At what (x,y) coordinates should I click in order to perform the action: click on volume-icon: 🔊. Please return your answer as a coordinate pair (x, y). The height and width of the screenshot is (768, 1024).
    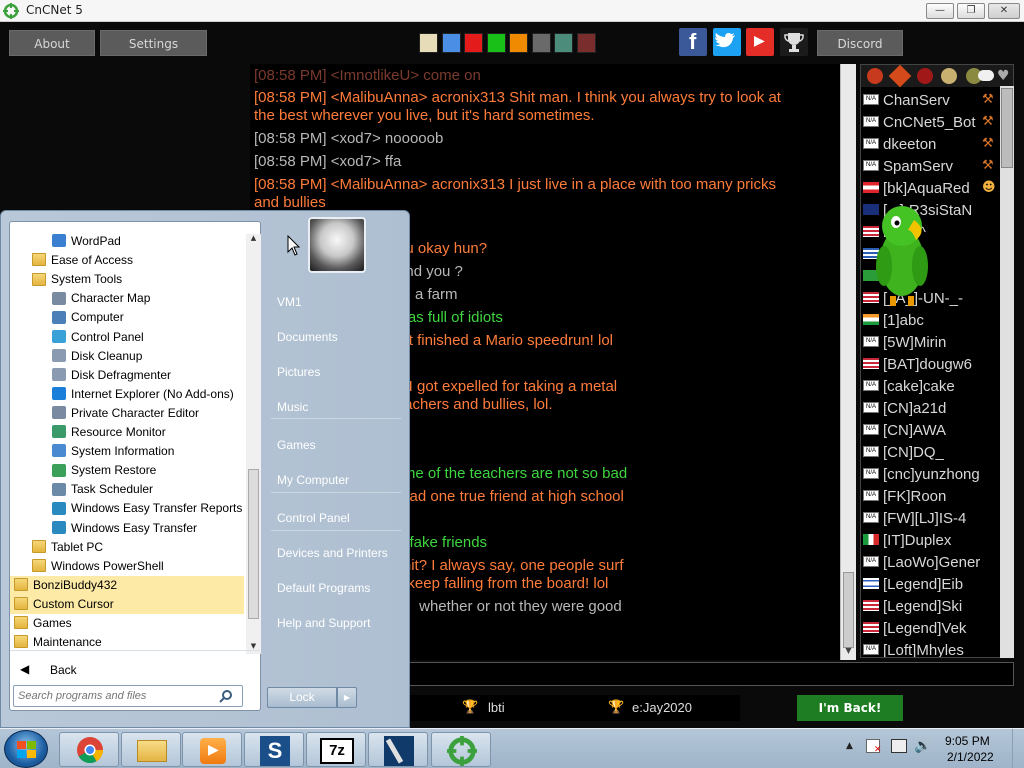
    Looking at the image, I should click on (922, 746).